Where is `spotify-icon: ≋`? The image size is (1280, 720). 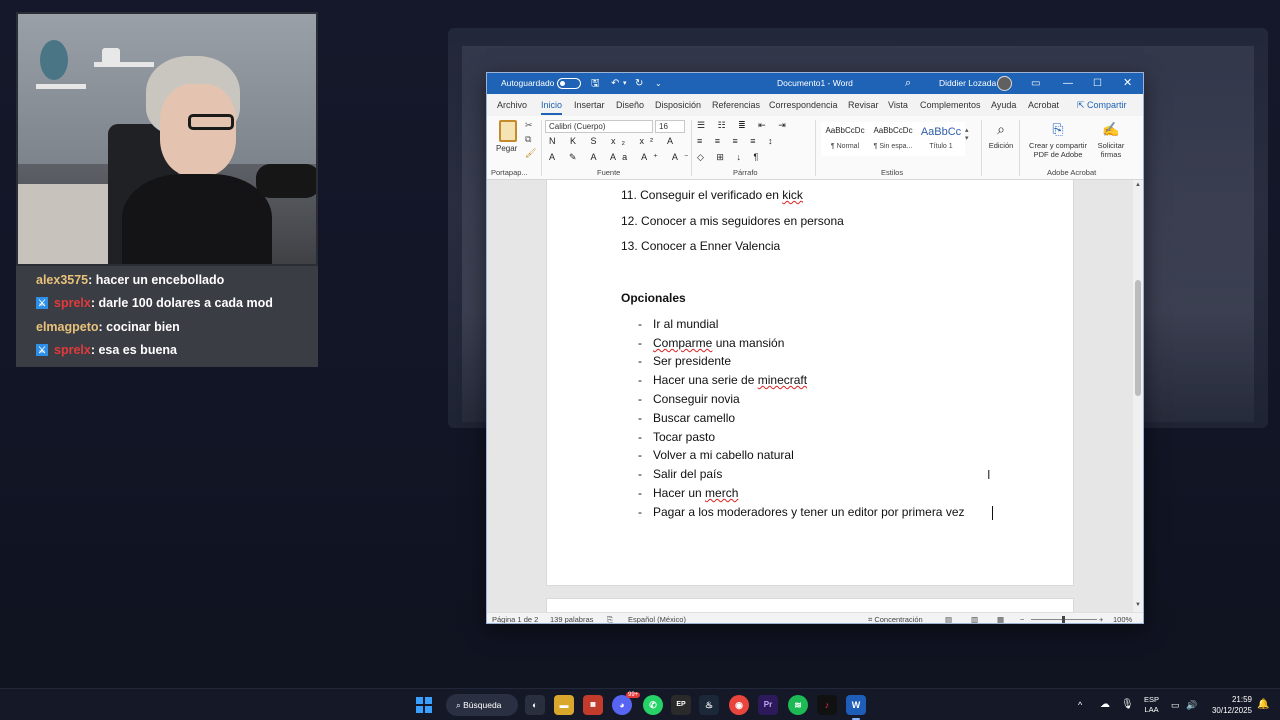 spotify-icon: ≋ is located at coordinates (798, 705).